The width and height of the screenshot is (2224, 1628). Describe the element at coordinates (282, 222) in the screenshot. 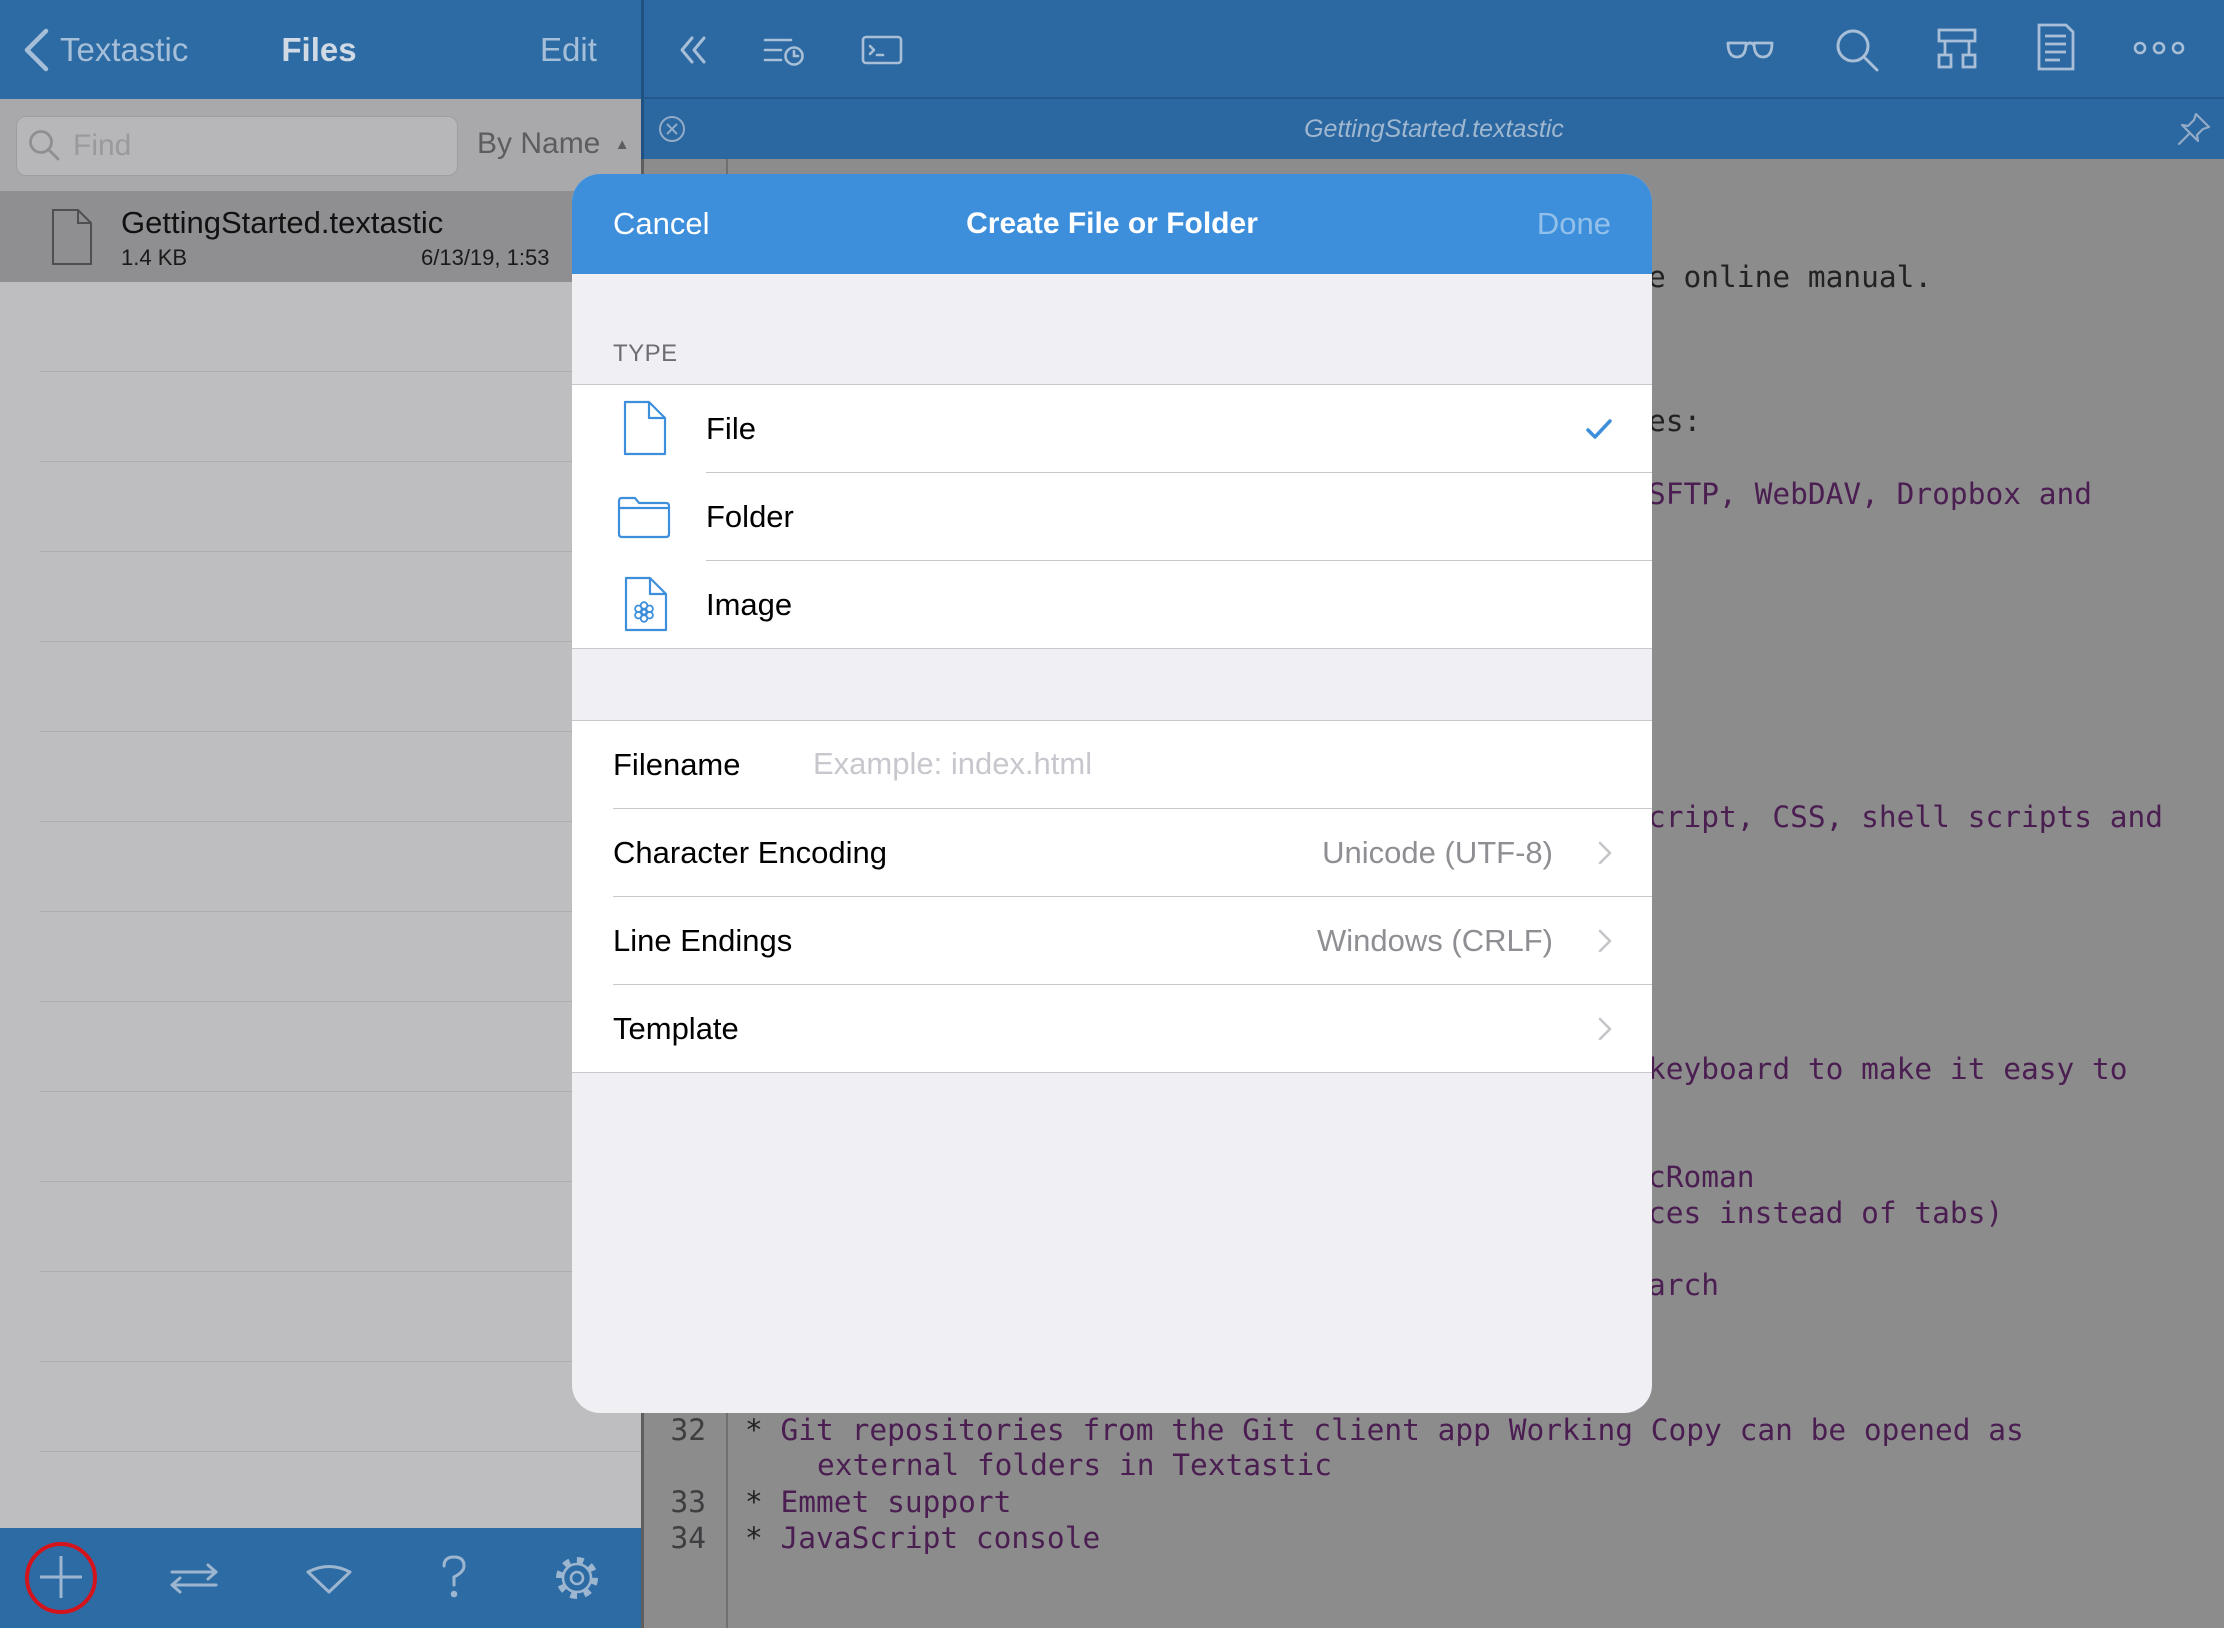

I see `file-name: GettingStarted.textastic` at that location.